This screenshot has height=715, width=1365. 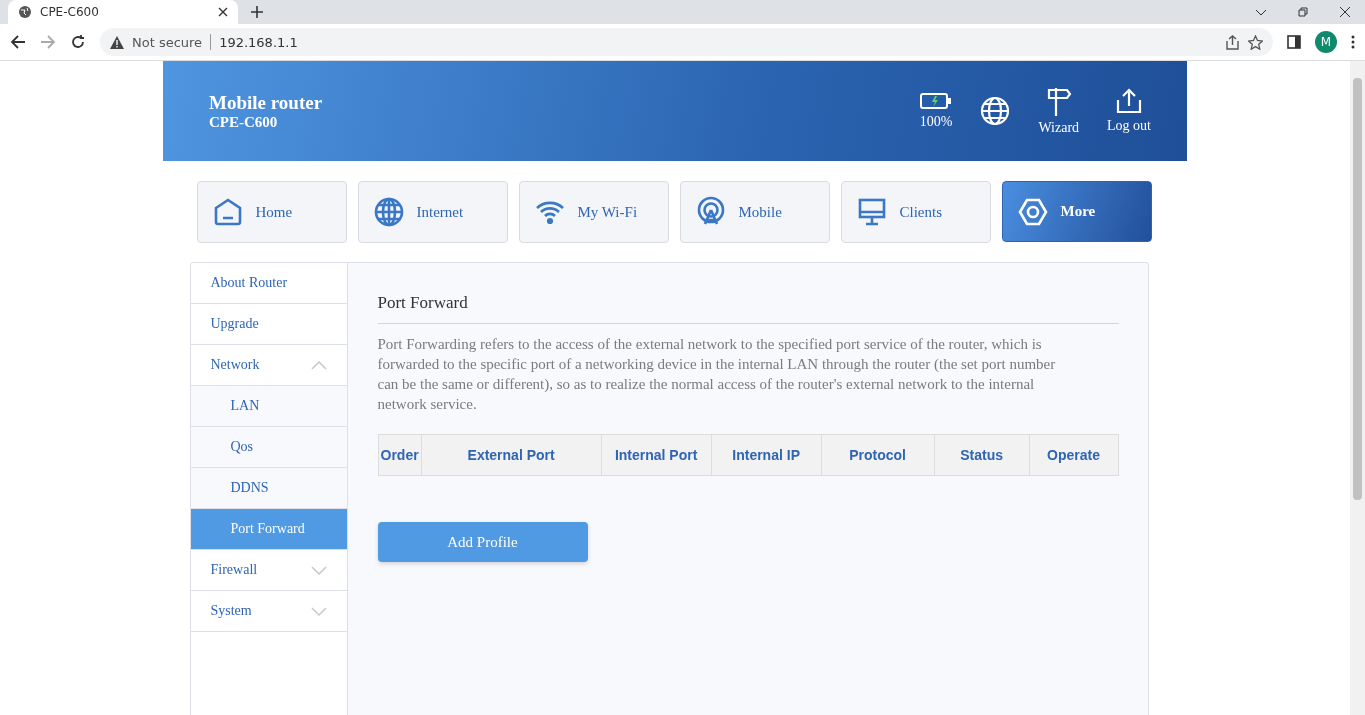 I want to click on menu-item: Qos, so click(x=268, y=447).